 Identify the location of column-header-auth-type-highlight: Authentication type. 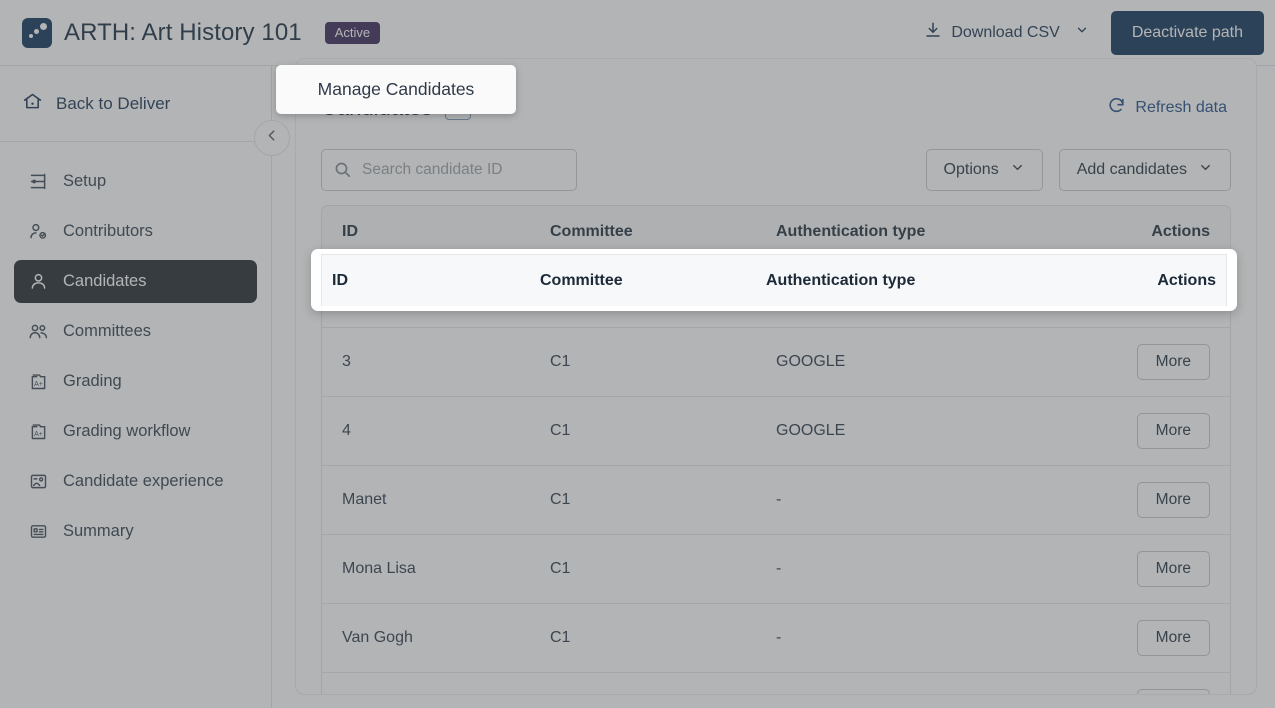
(931, 281).